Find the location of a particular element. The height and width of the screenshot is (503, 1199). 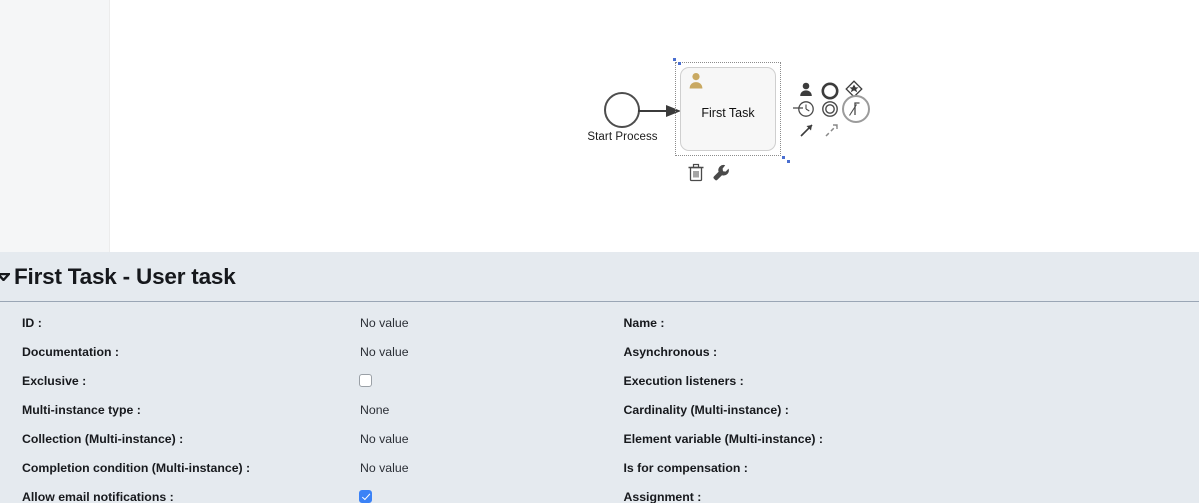

property-label: Exclusive : is located at coordinates (54, 380).